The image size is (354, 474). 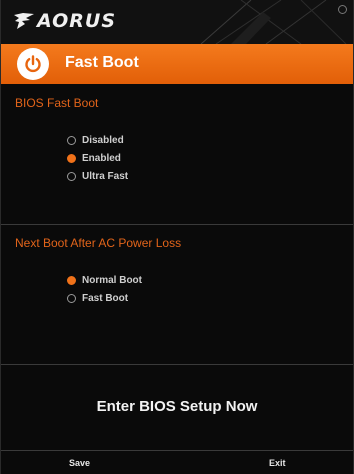 I want to click on power-icon, so click(x=33, y=64).